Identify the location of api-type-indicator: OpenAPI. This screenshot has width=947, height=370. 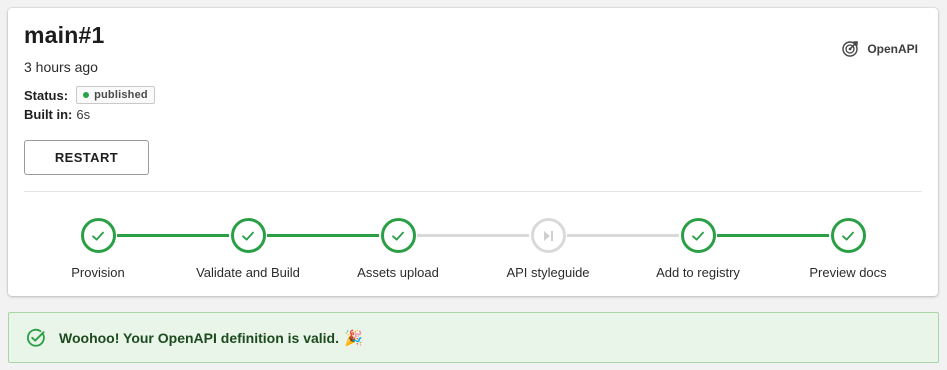
(879, 49).